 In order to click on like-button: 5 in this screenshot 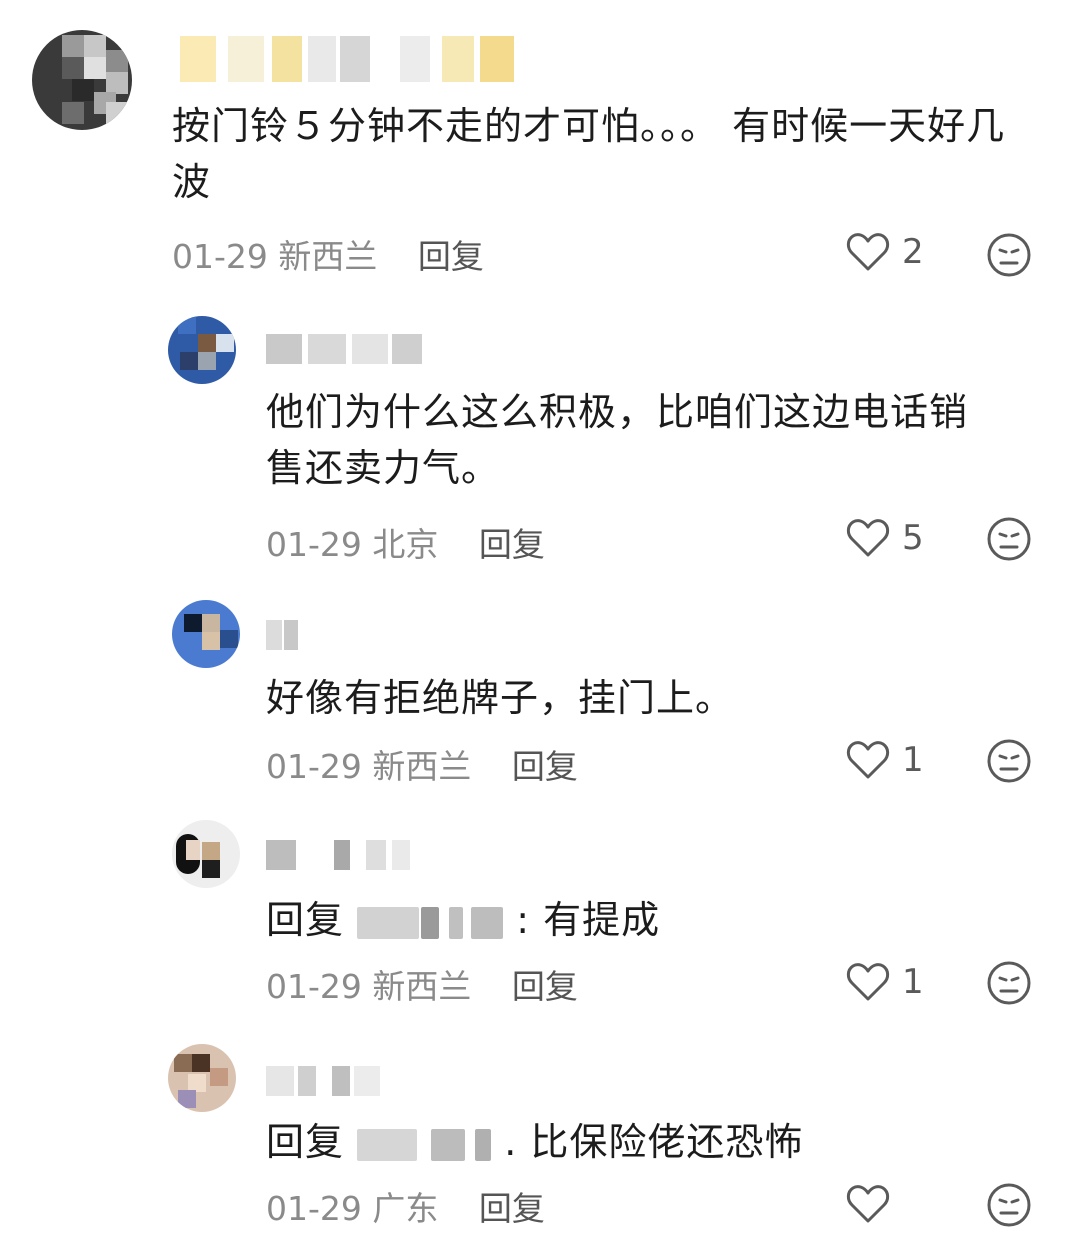, I will do `click(885, 538)`.